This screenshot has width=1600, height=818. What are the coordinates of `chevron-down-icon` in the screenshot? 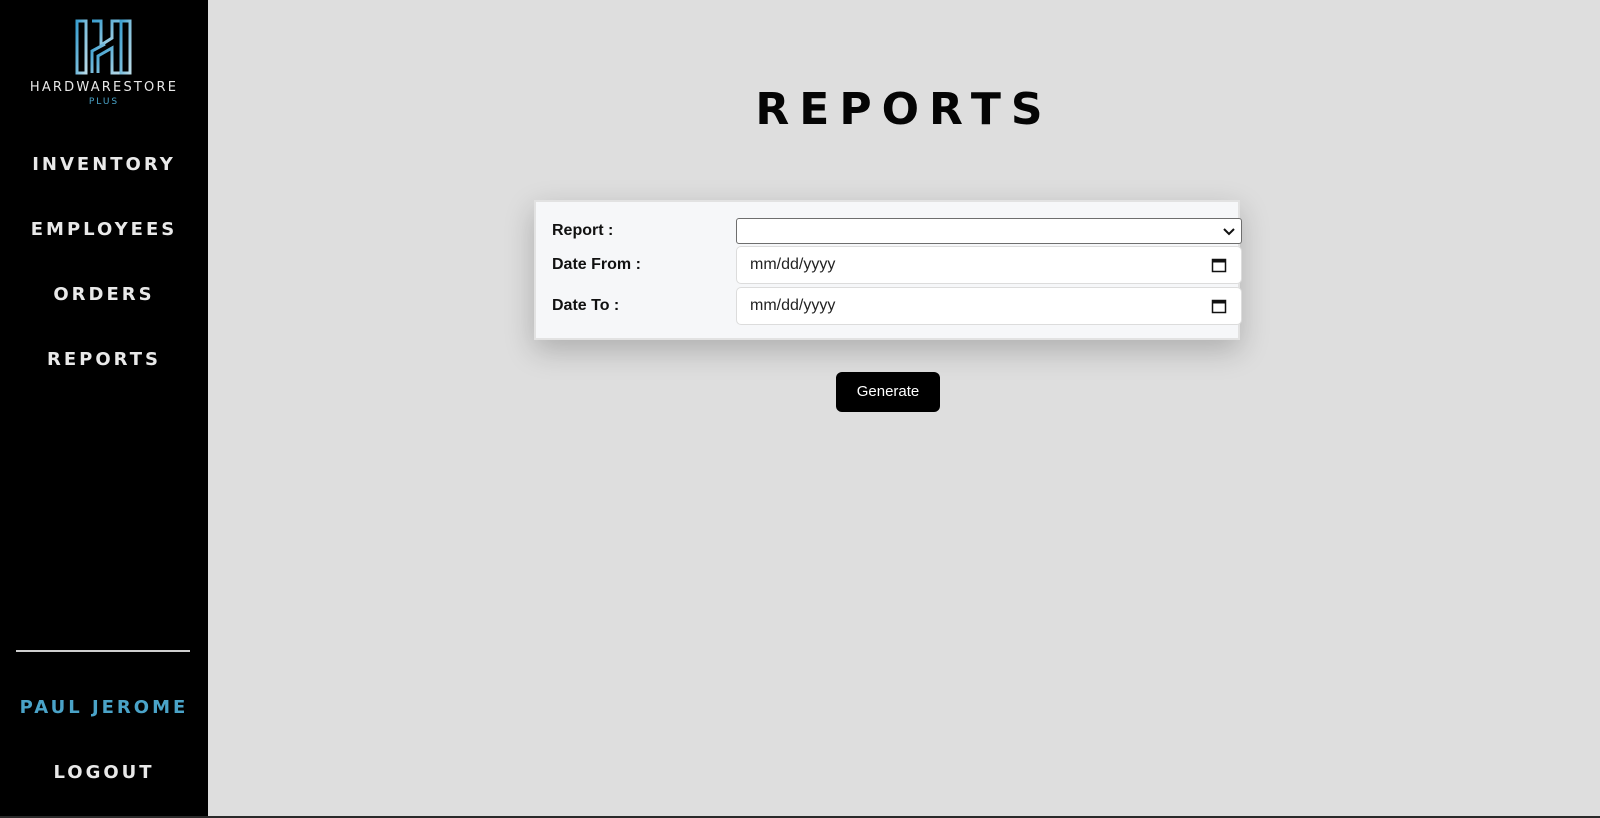 It's located at (1229, 232).